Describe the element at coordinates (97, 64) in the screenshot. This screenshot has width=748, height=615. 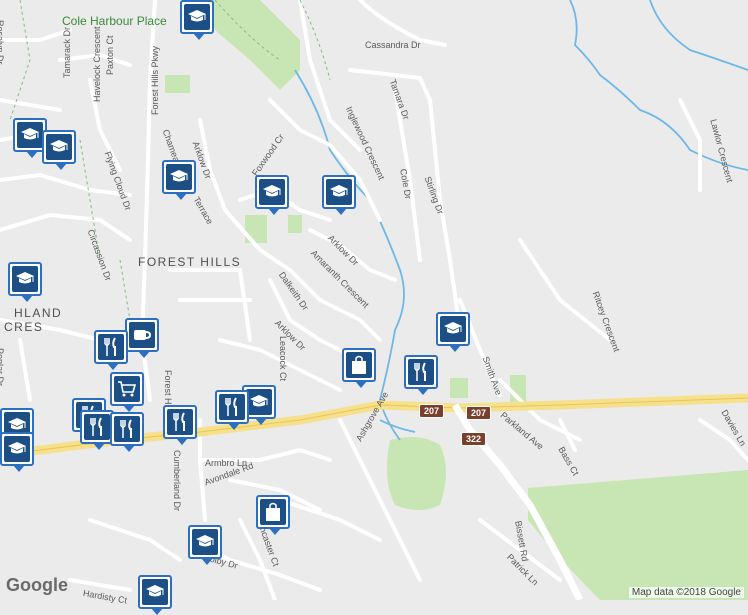
I see `street-label: Havelock Crescent` at that location.